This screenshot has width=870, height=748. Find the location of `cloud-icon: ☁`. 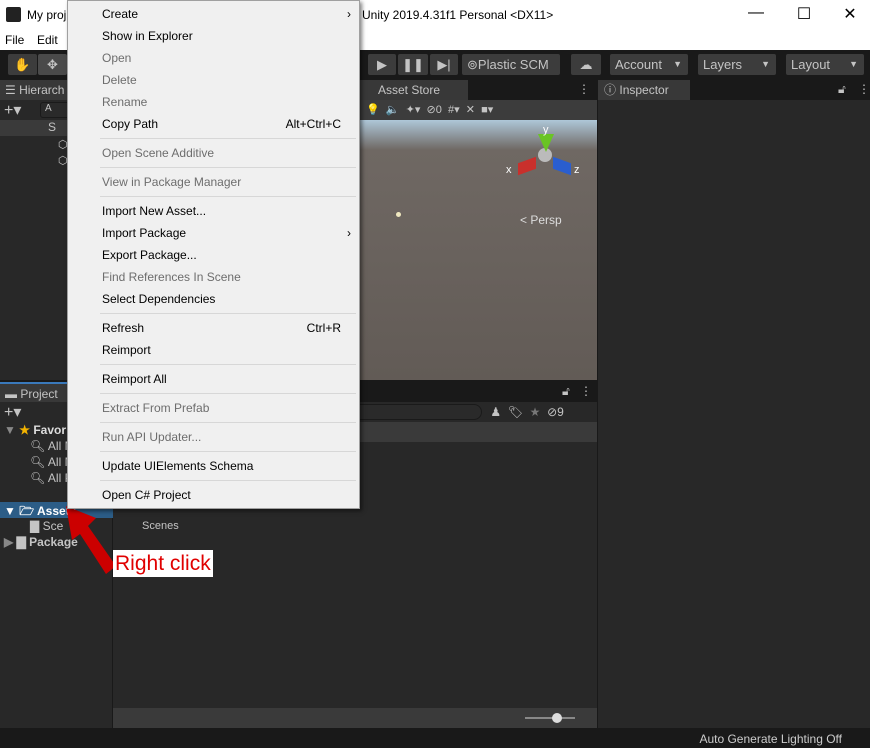

cloud-icon: ☁ is located at coordinates (586, 64).